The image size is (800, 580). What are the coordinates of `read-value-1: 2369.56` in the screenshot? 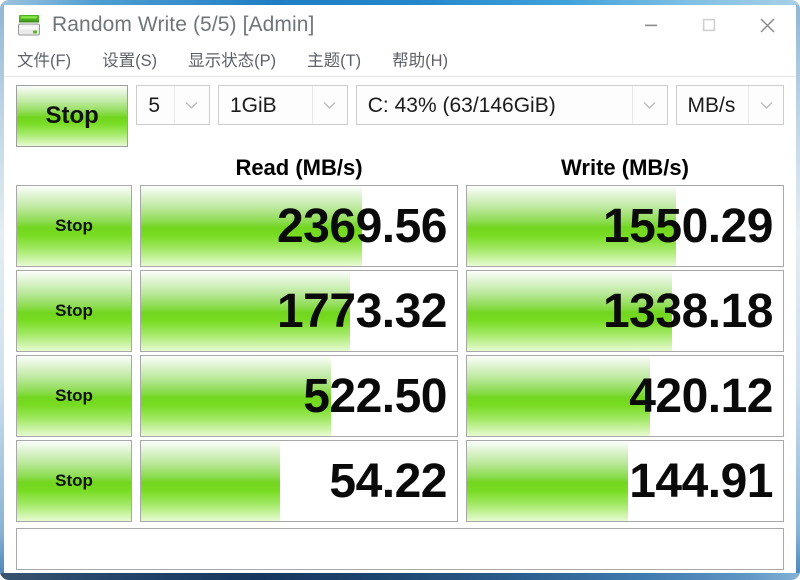 It's located at (362, 226).